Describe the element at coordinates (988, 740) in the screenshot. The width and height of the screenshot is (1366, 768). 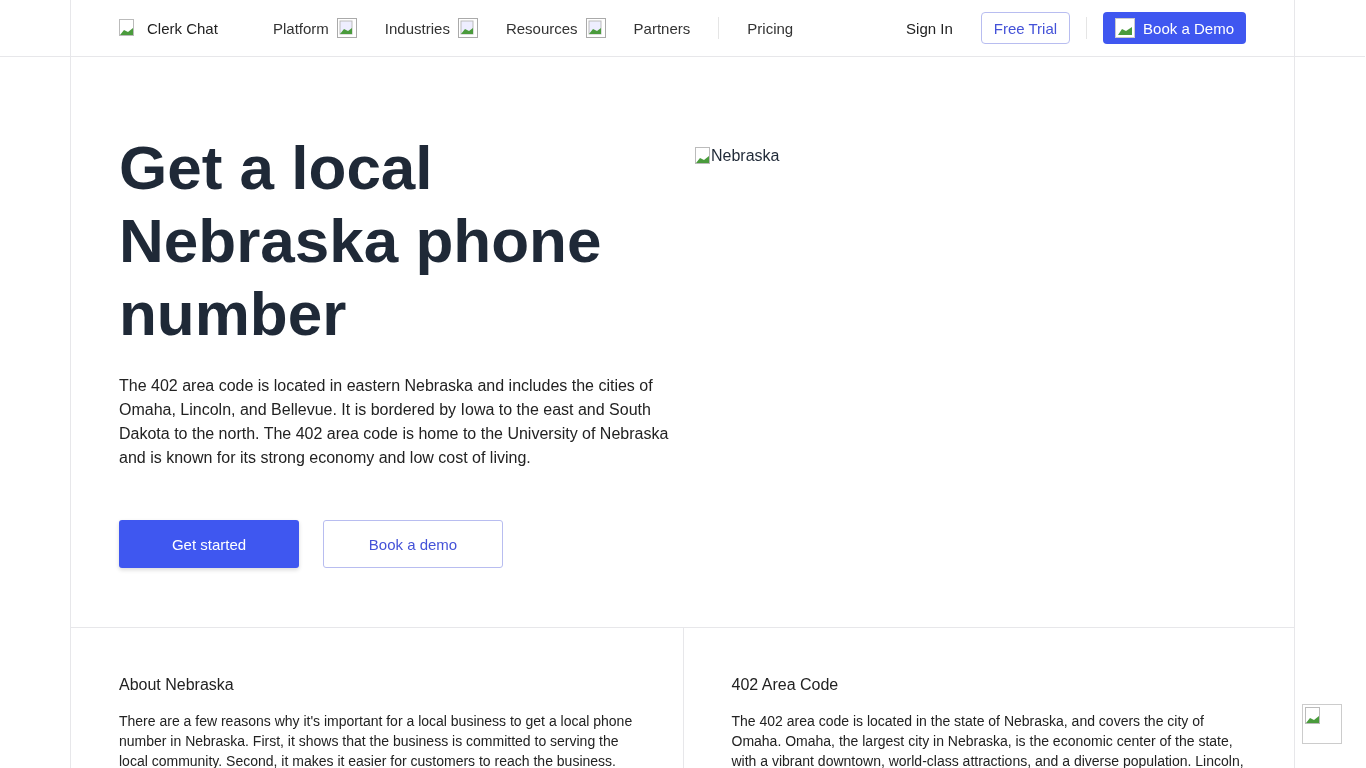
I see `section-text: The 402 area code is located in the state of Nebraska, and covers the city of Omaha. Omaha, the largest city in Nebraska, is the economic center of the state, with a vibrant downtown, world-class attractions, and a diverse population. Lincoln,` at that location.